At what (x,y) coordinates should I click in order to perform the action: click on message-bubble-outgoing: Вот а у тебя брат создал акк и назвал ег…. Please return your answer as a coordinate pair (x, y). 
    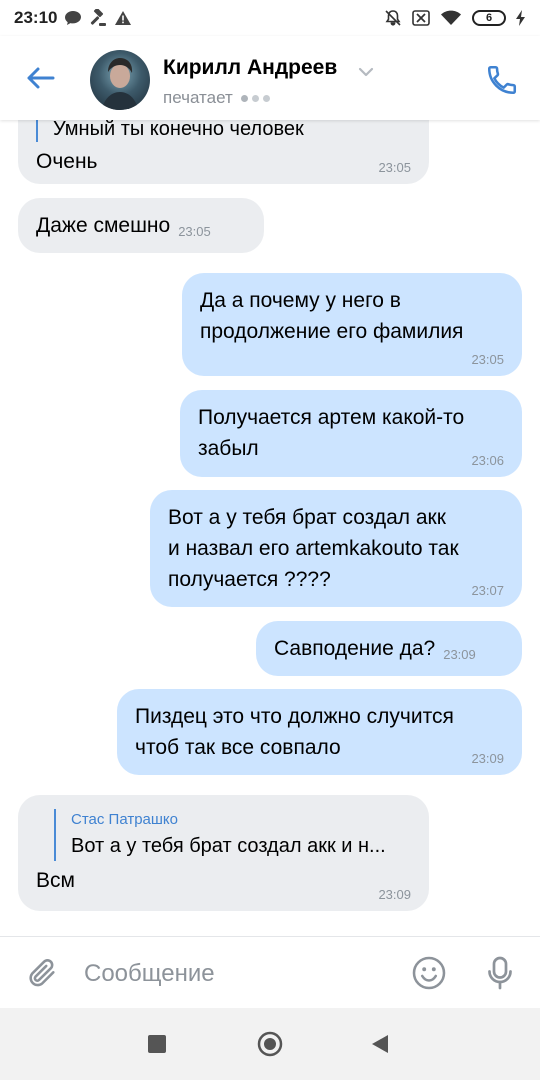
    Looking at the image, I should click on (336, 548).